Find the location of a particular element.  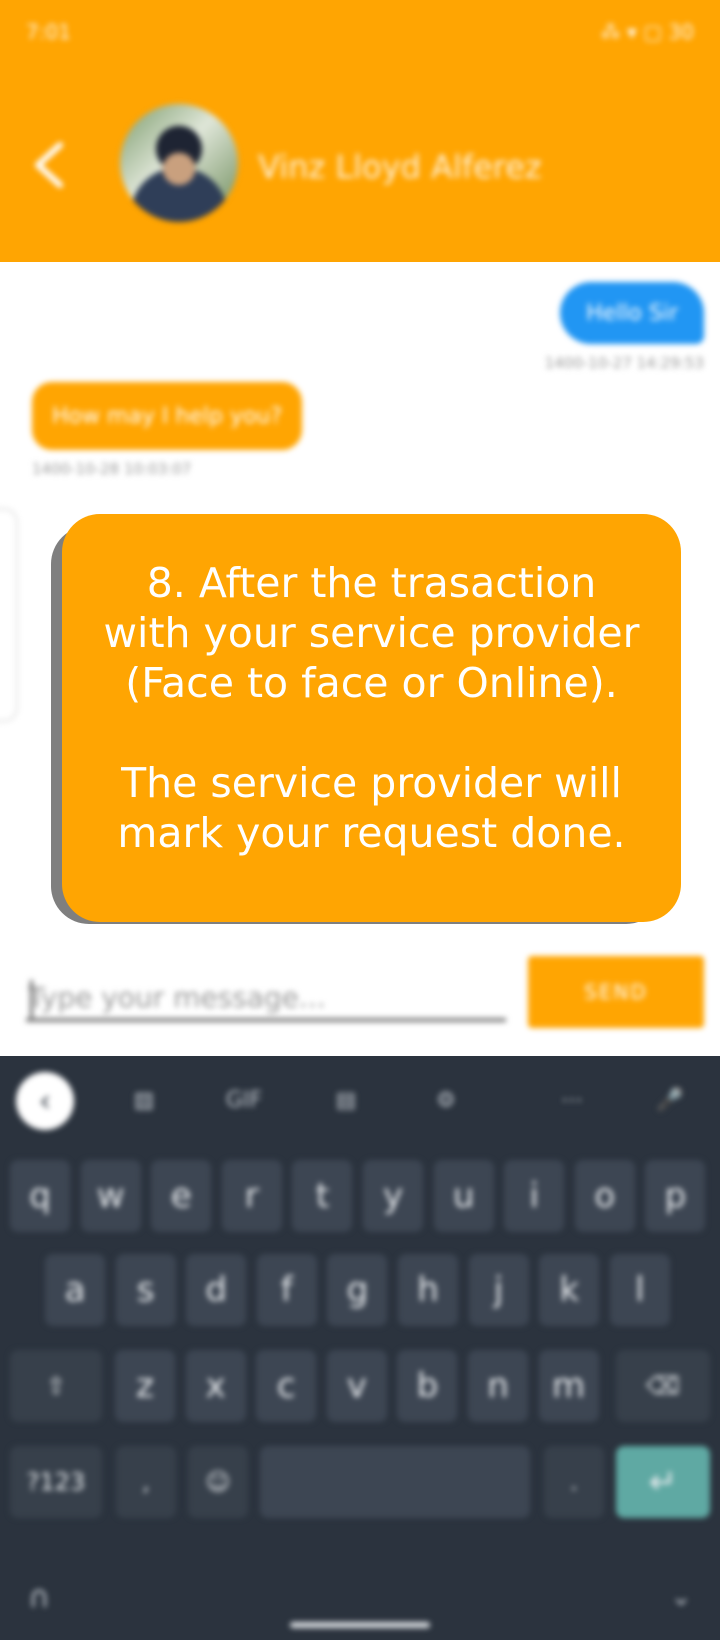

emoji-key: ☺ is located at coordinates (218, 1482).